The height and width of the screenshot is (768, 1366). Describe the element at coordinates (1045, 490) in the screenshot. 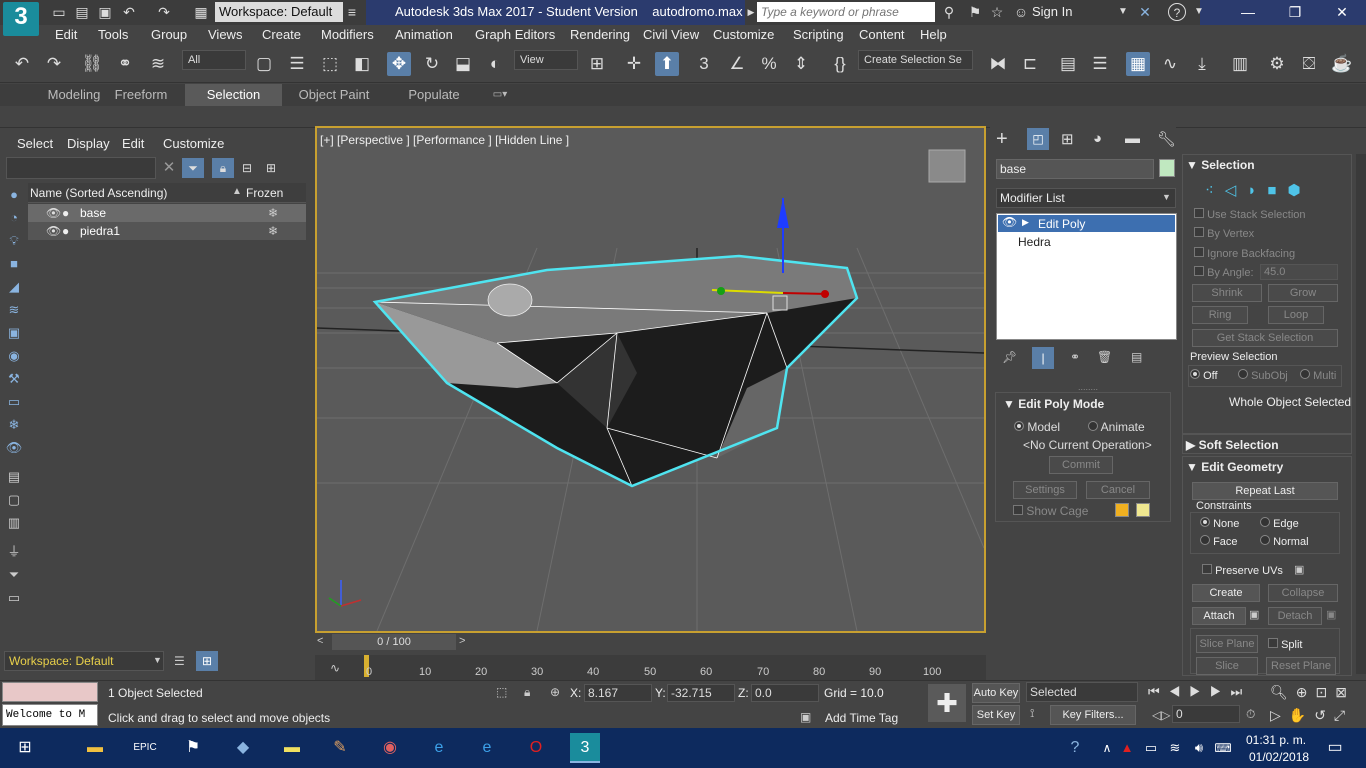

I see `settings-button: Settings` at that location.